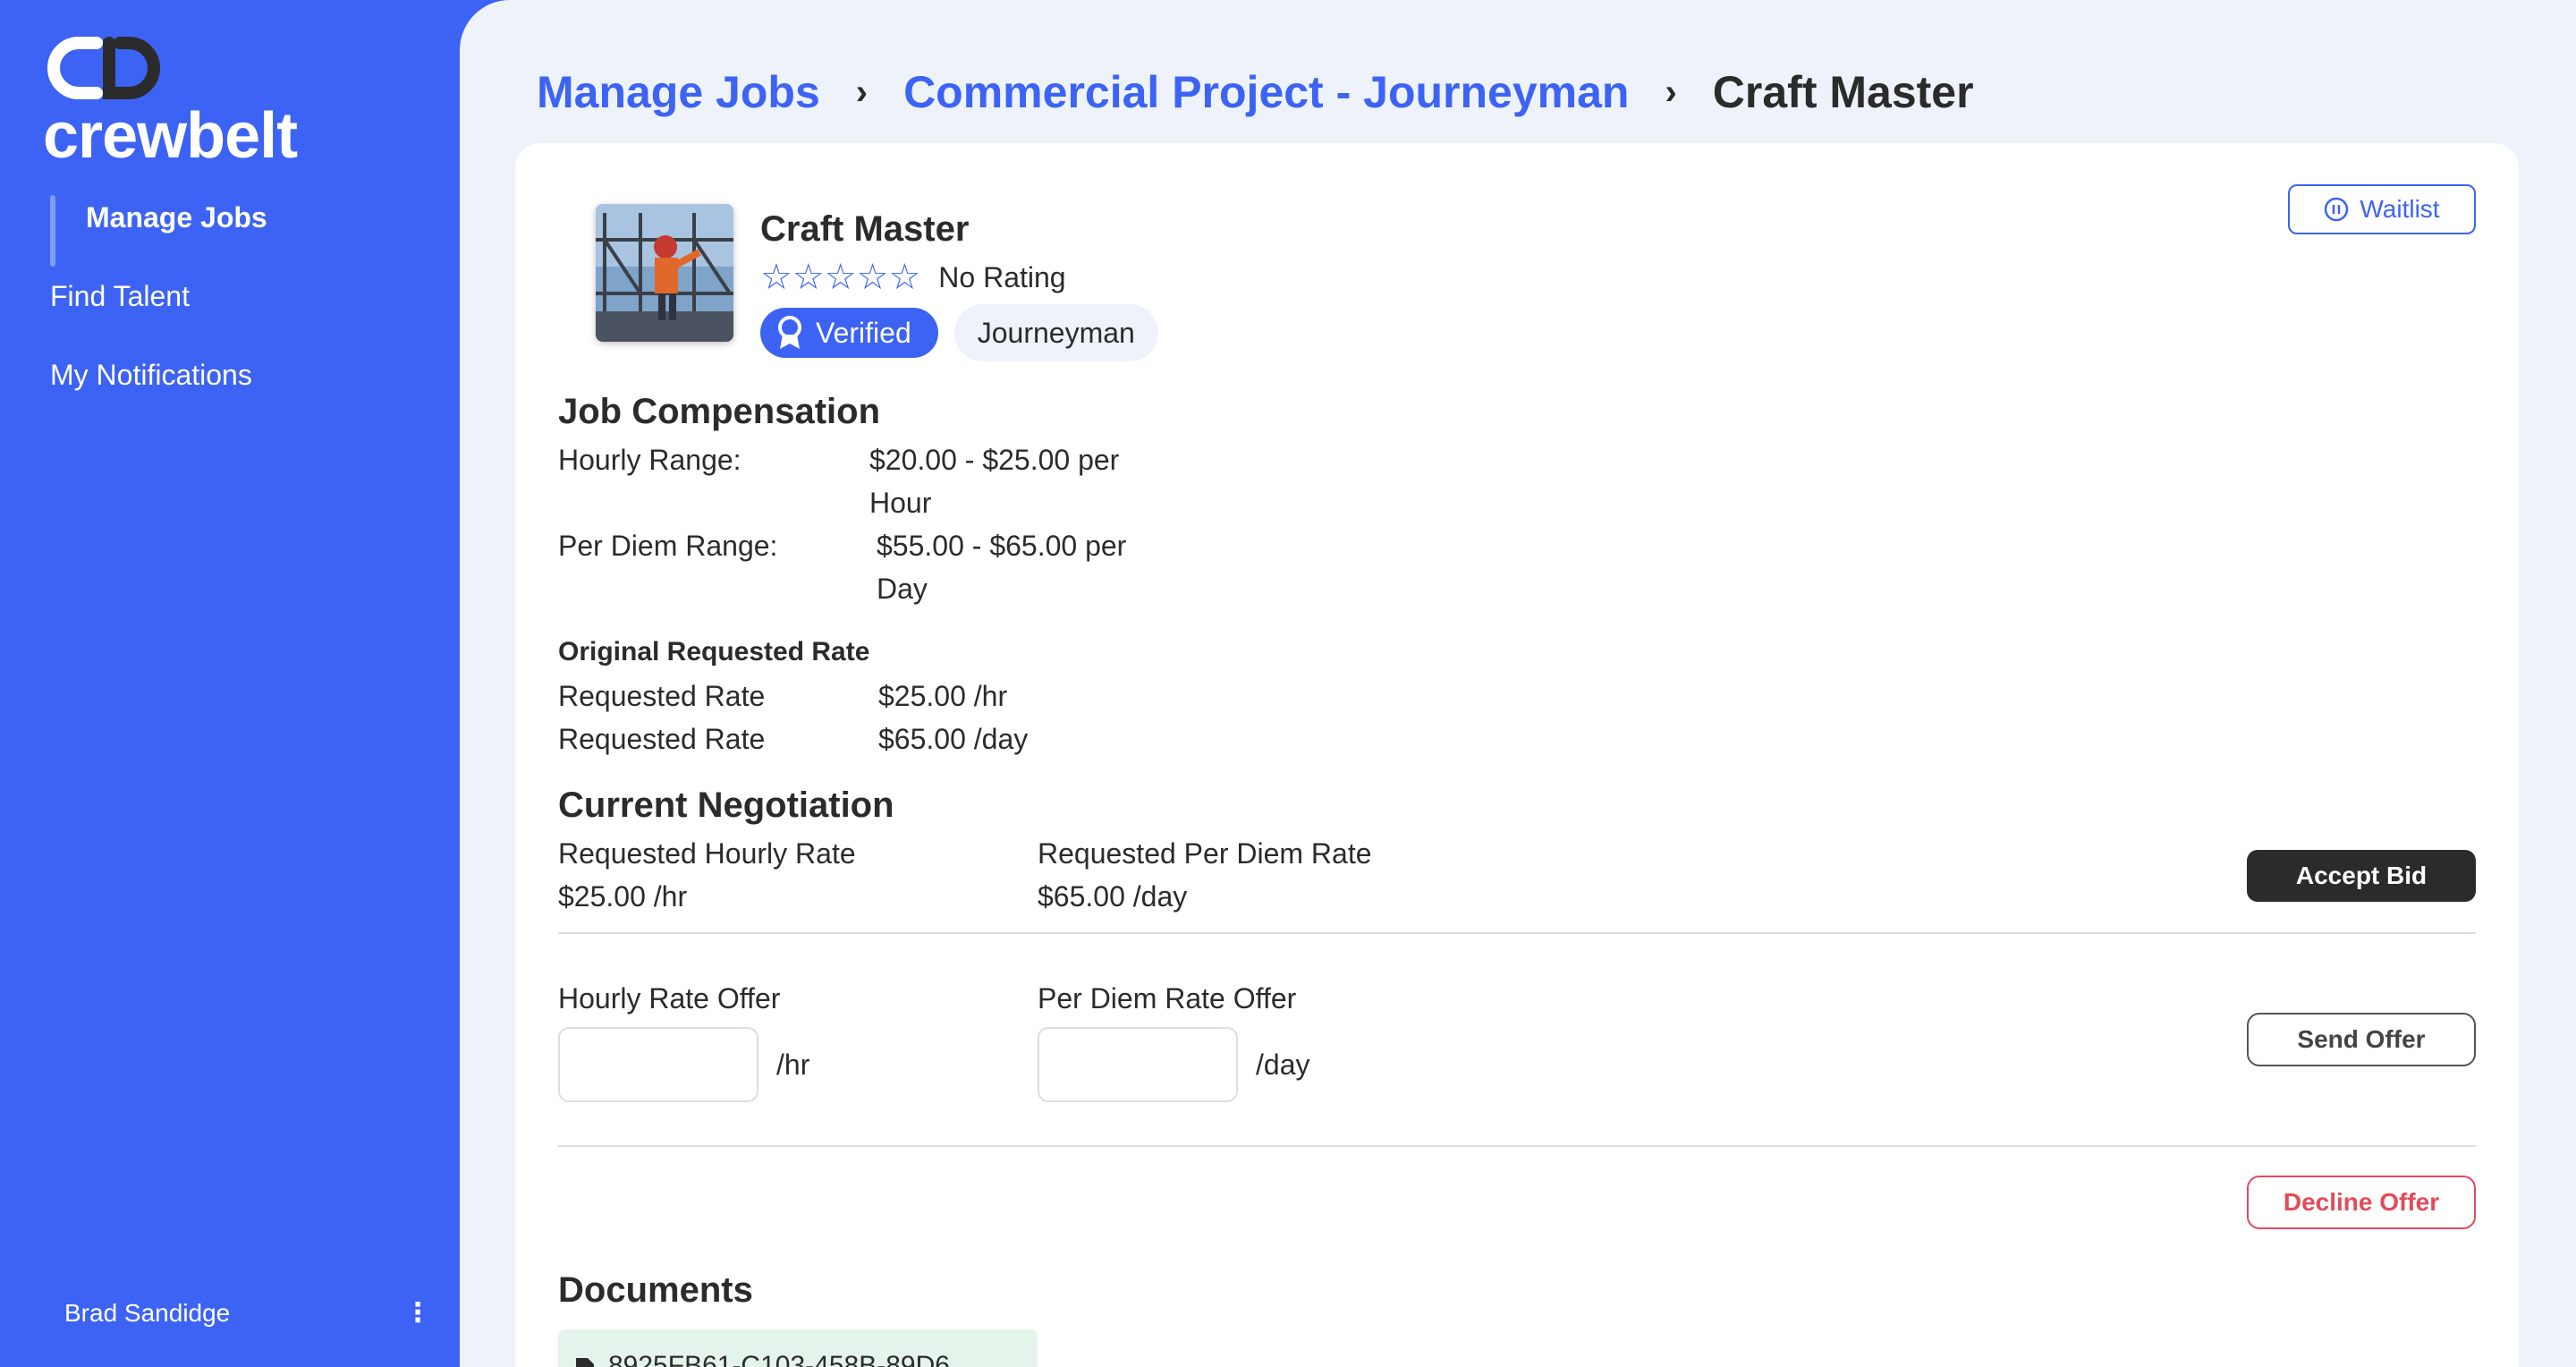 The height and width of the screenshot is (1367, 2576). What do you see at coordinates (1055, 332) in the screenshot?
I see `trade-badge: Journeyman` at bounding box center [1055, 332].